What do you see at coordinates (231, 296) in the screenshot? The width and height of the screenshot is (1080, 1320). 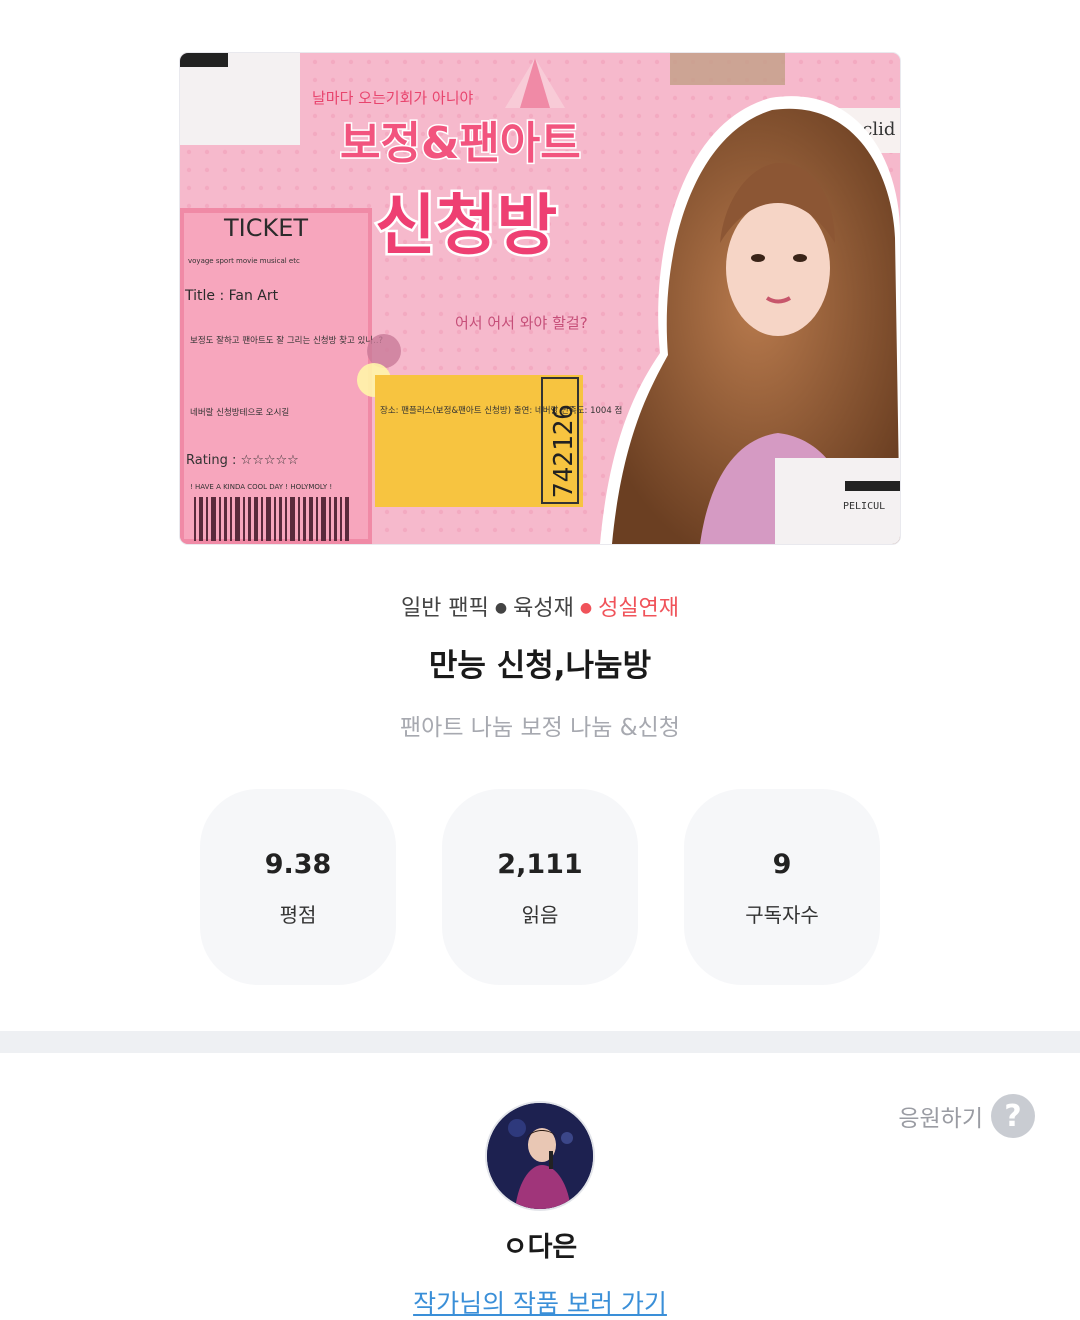 I see `ticket-film: Title : Fan Art` at bounding box center [231, 296].